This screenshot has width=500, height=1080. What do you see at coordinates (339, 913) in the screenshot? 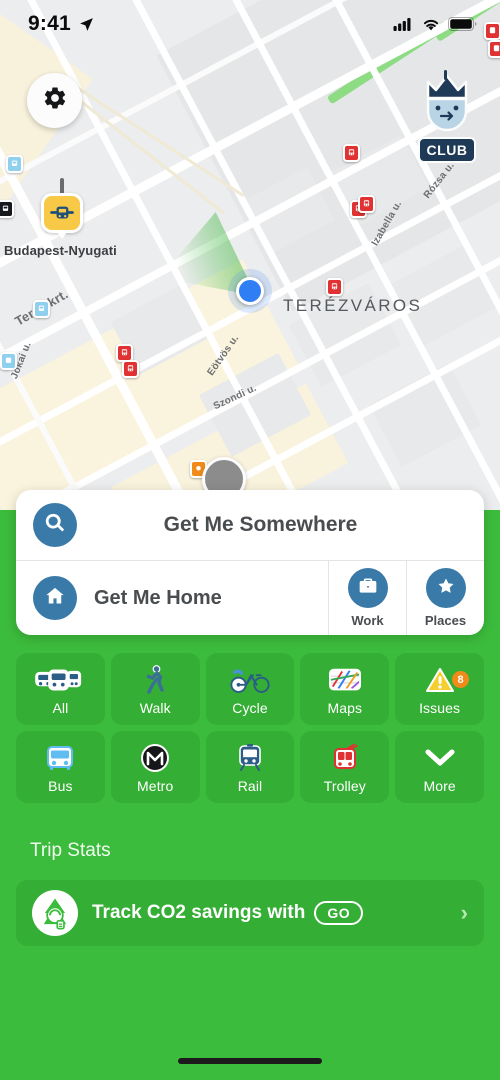
I see `go-badge: GO` at bounding box center [339, 913].